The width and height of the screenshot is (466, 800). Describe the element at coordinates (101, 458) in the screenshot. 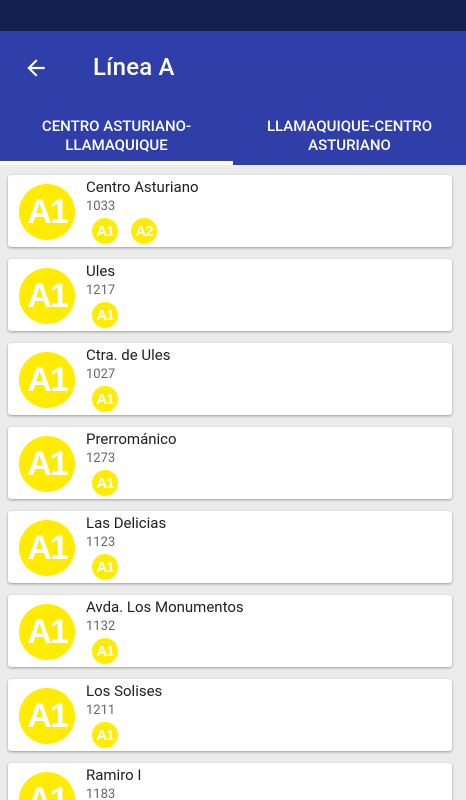

I see `stop-code: 1273` at that location.